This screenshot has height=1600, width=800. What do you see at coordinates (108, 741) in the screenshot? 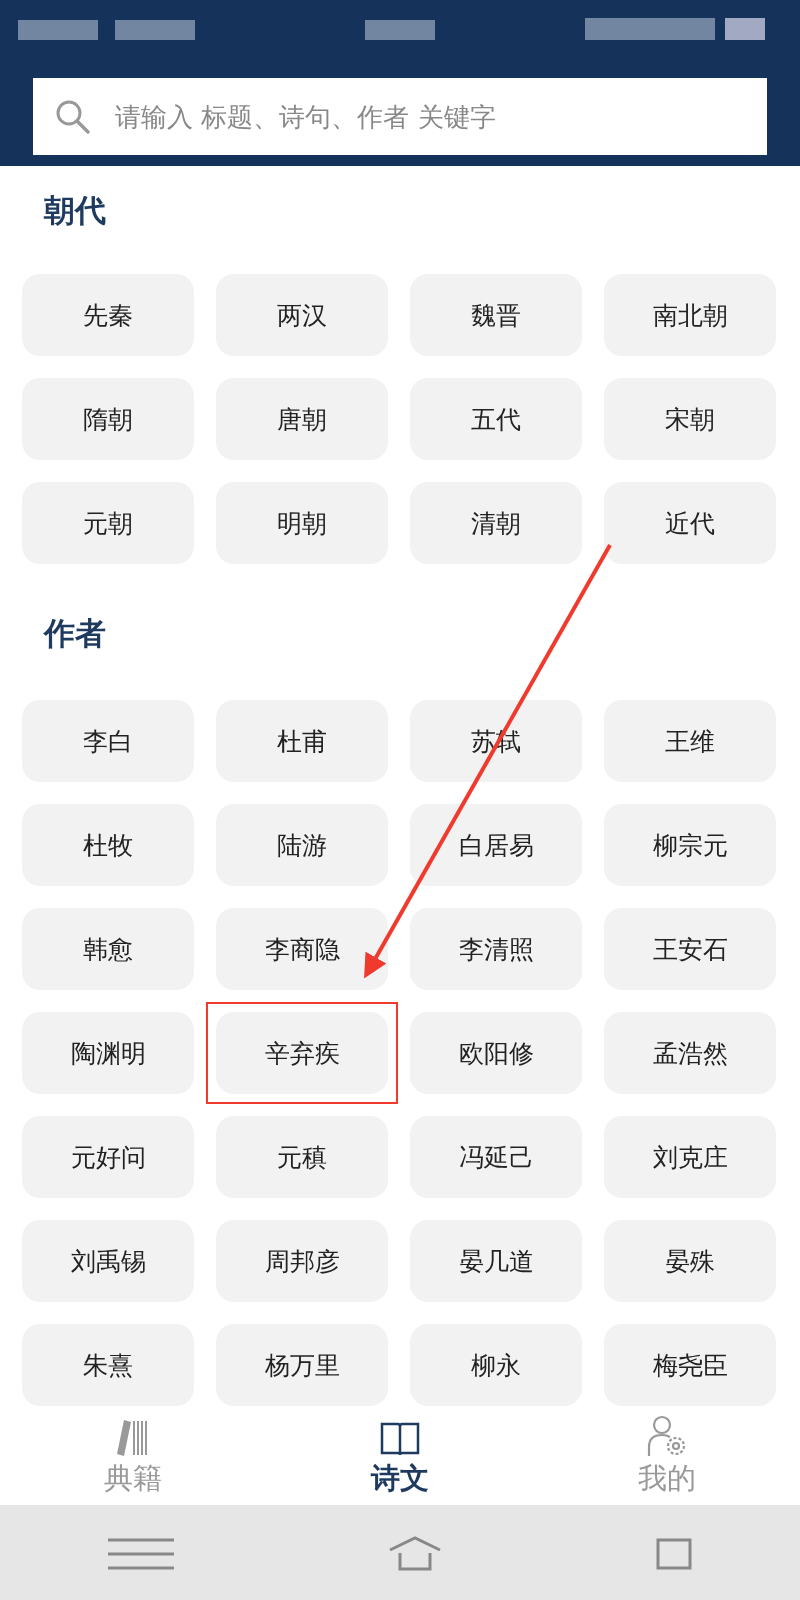
I see `author-button: 李白` at bounding box center [108, 741].